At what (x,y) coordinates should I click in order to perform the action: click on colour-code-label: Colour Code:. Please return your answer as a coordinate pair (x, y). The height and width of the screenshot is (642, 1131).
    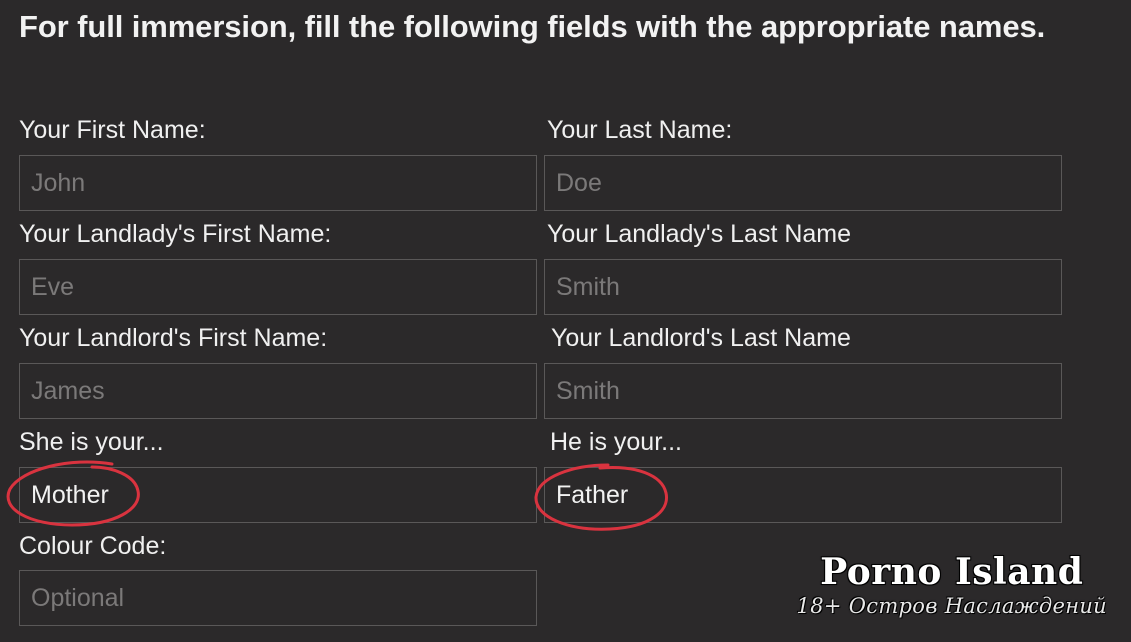
    Looking at the image, I should click on (93, 546).